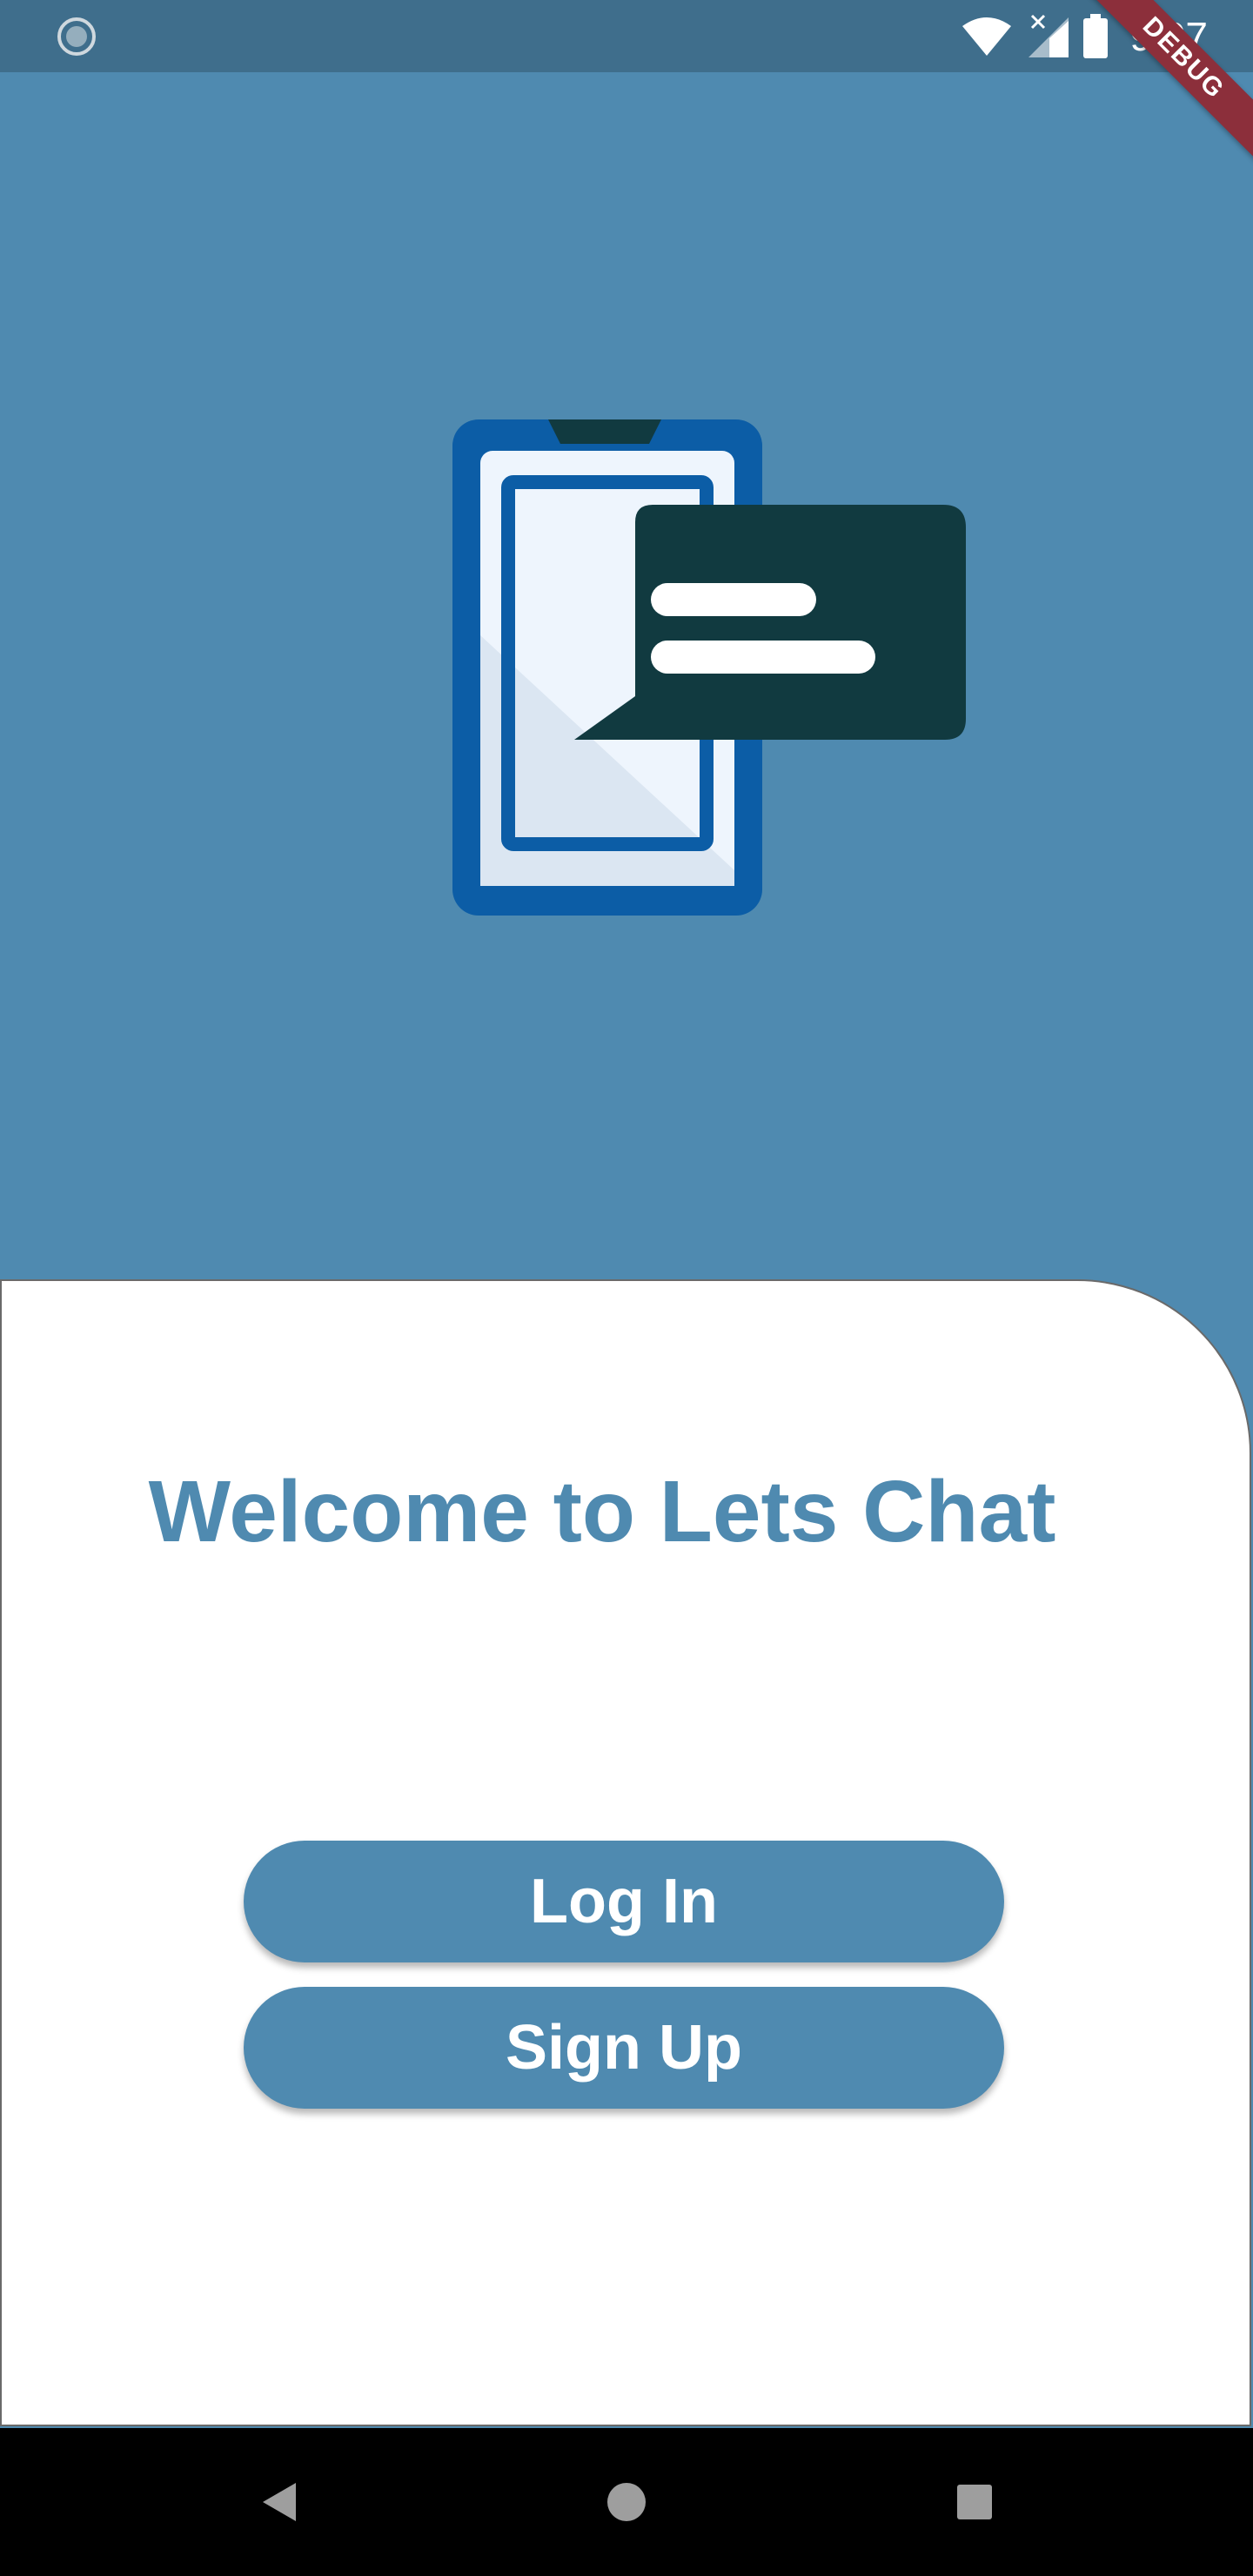 The image size is (1253, 2576). What do you see at coordinates (1049, 35) in the screenshot?
I see `signal-no-service-icon` at bounding box center [1049, 35].